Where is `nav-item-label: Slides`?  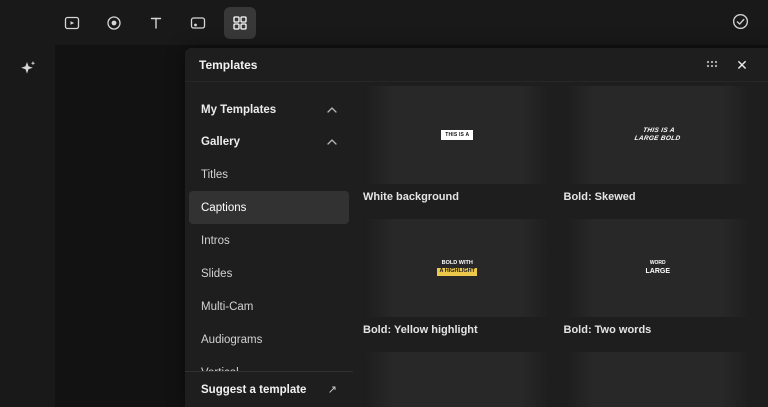
nav-item-label: Slides is located at coordinates (217, 273).